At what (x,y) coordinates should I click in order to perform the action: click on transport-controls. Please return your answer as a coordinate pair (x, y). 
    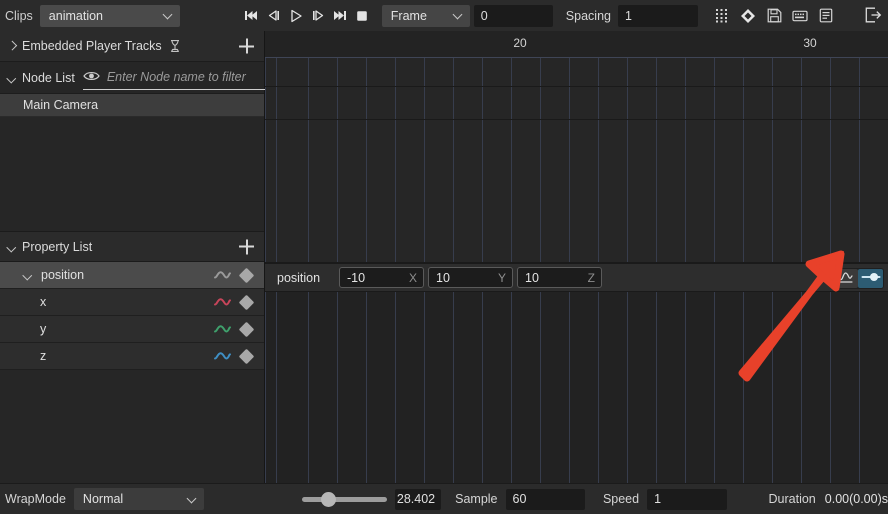
    Looking at the image, I should click on (307, 16).